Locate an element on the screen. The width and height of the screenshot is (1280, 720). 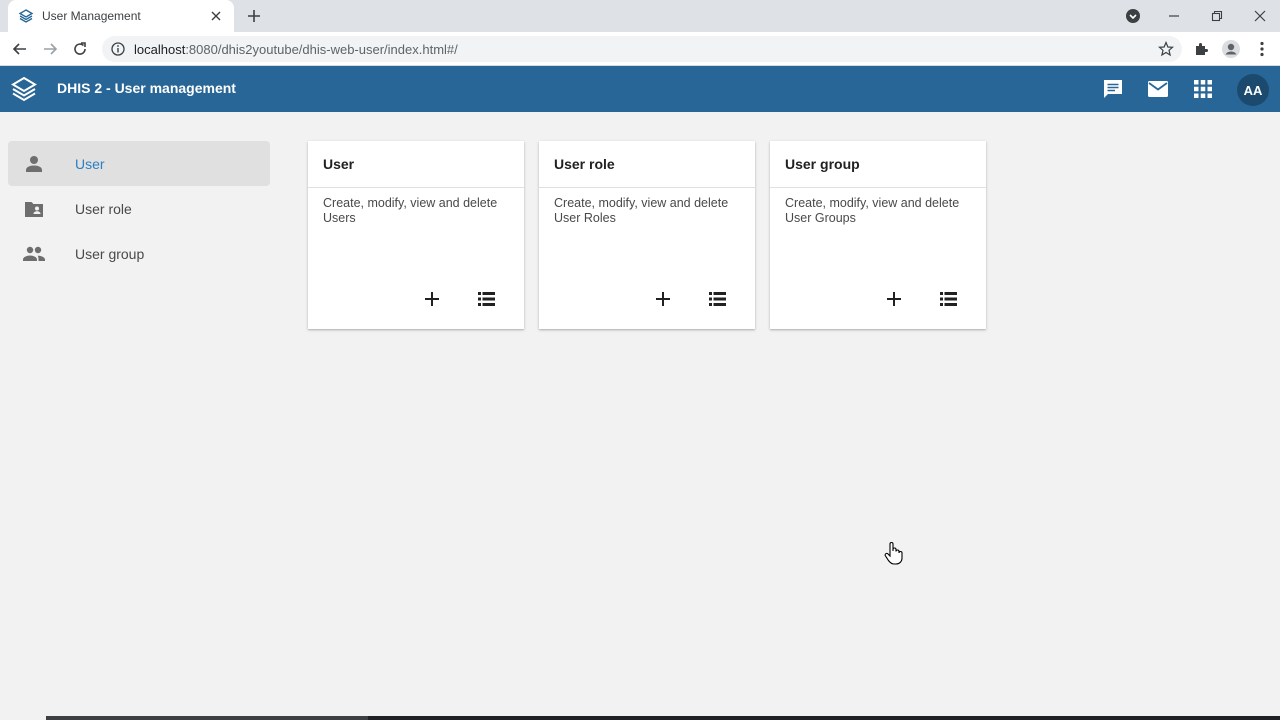
tab-search-icon is located at coordinates (1133, 16).